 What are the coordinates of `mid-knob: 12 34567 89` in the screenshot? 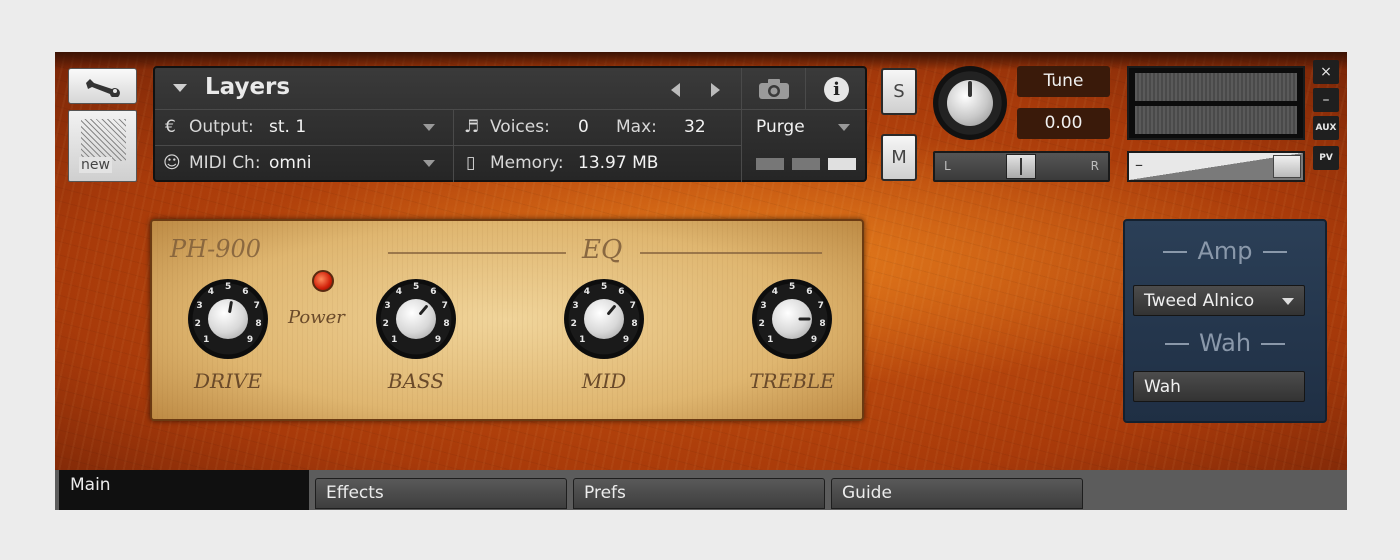 It's located at (604, 319).